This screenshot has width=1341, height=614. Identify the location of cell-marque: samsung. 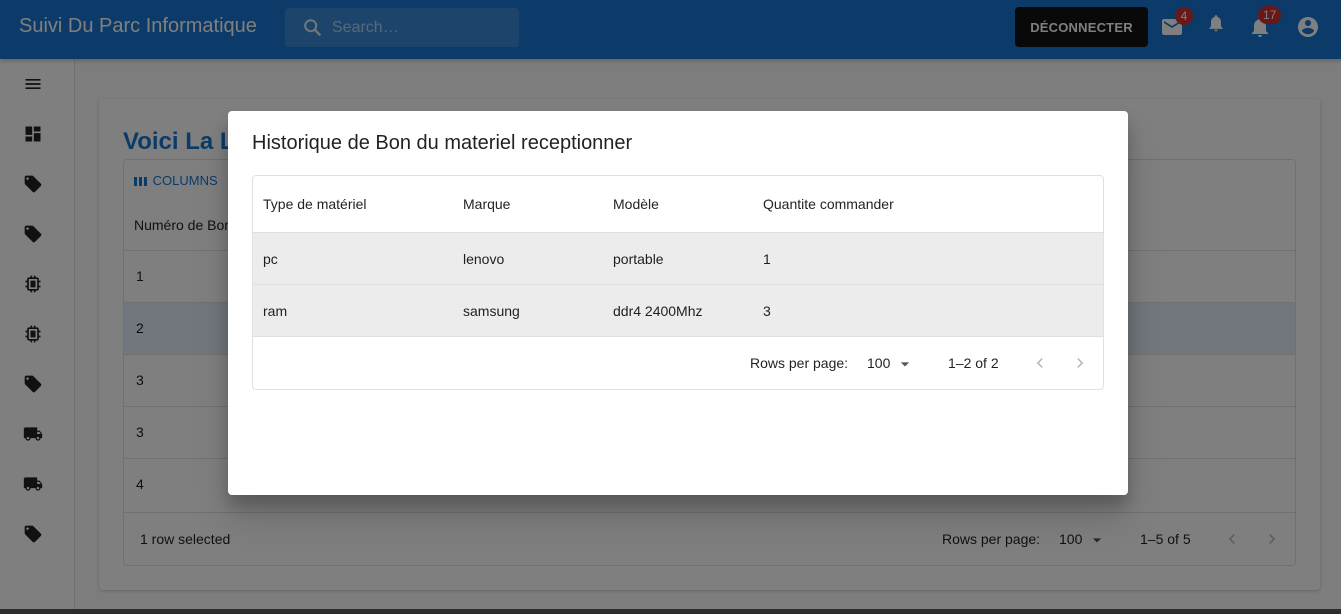
(491, 310).